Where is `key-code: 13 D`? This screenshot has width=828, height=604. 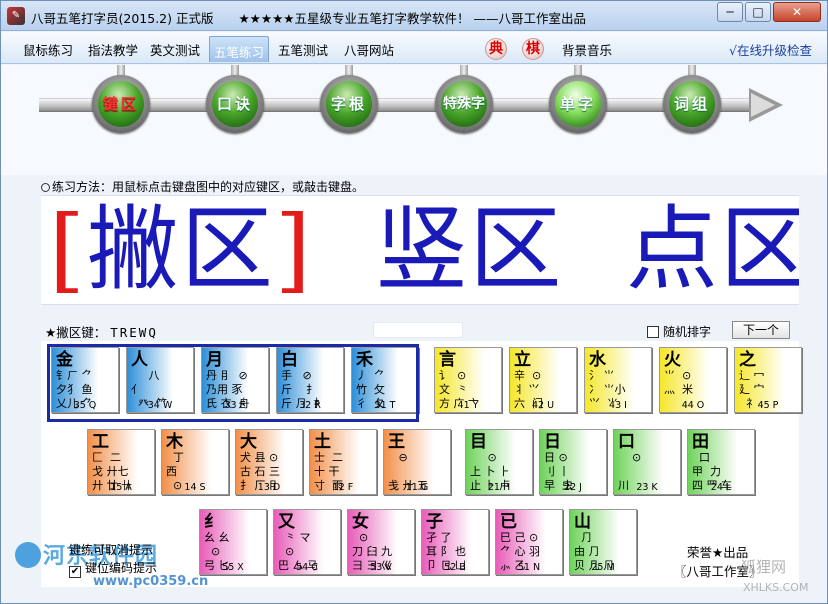 key-code: 13 D is located at coordinates (269, 487).